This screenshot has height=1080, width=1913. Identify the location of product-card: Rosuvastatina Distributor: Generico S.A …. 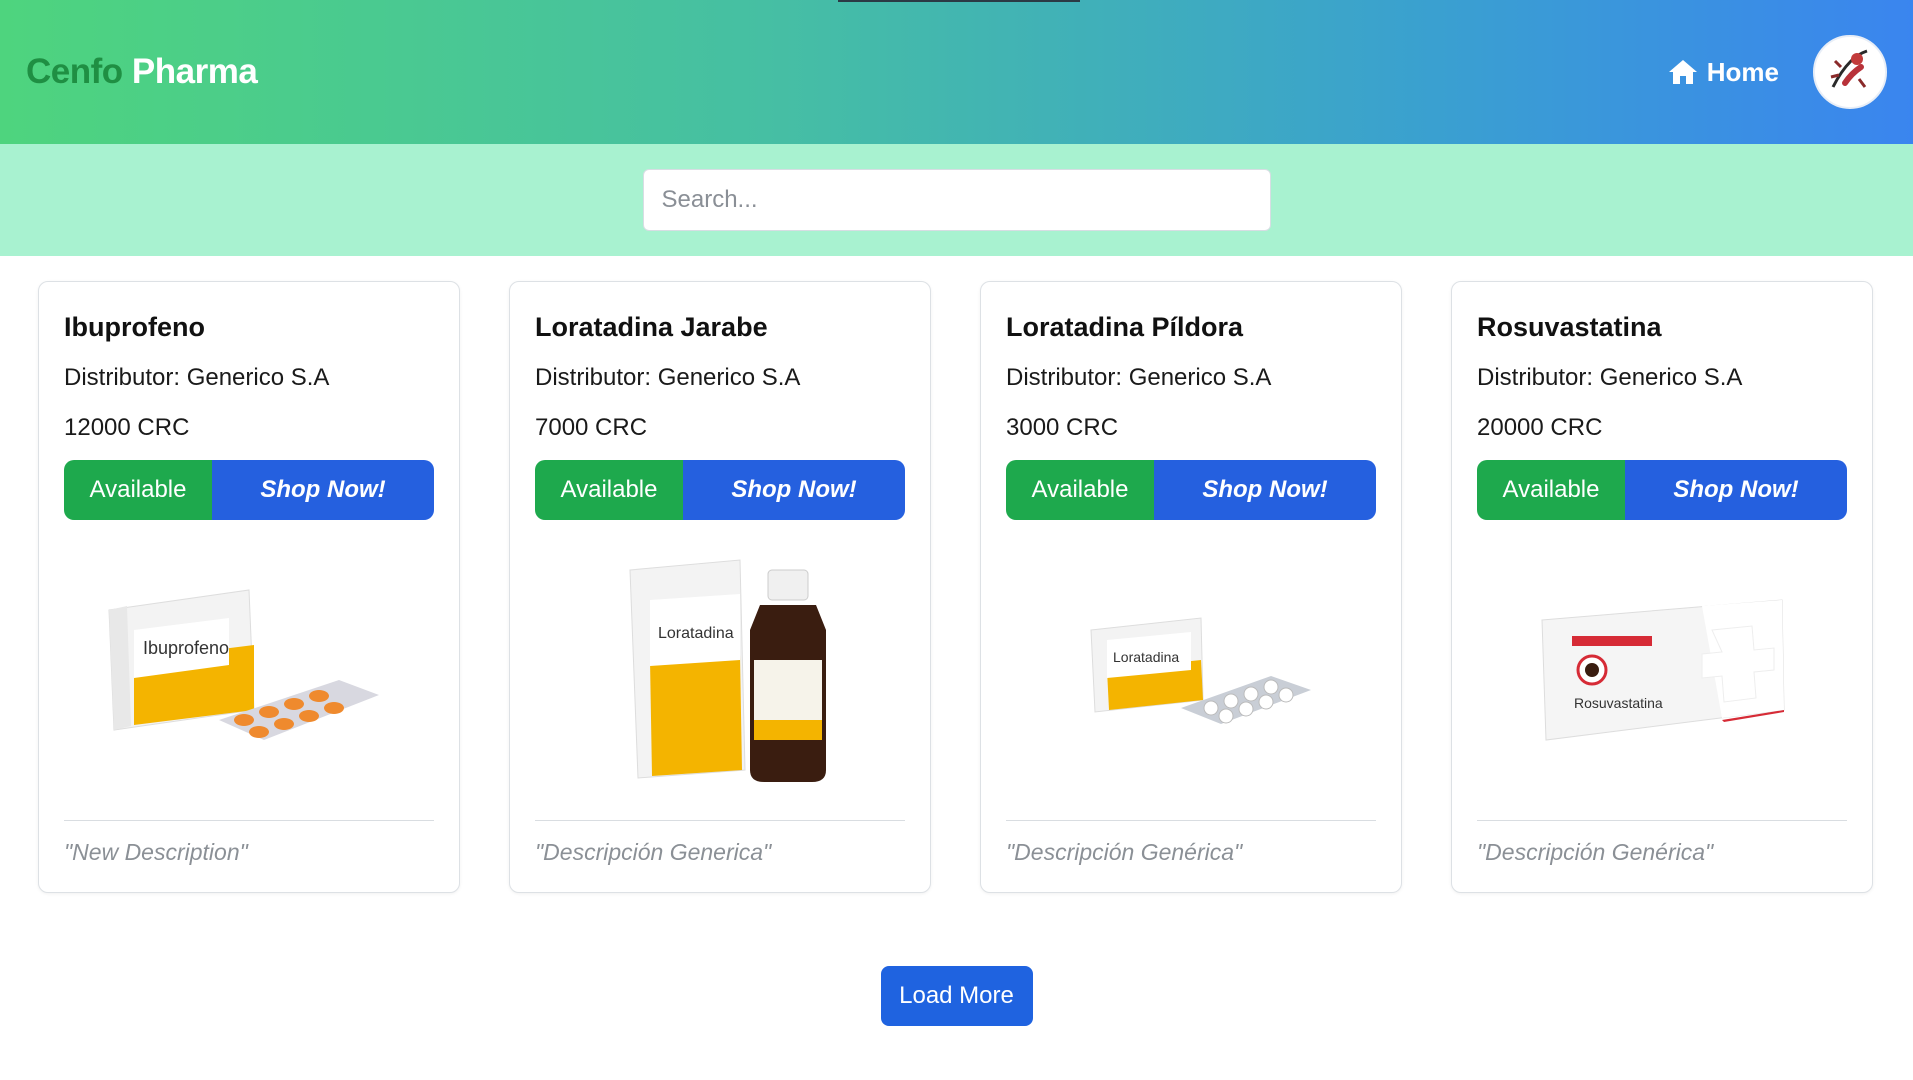
(1662, 587).